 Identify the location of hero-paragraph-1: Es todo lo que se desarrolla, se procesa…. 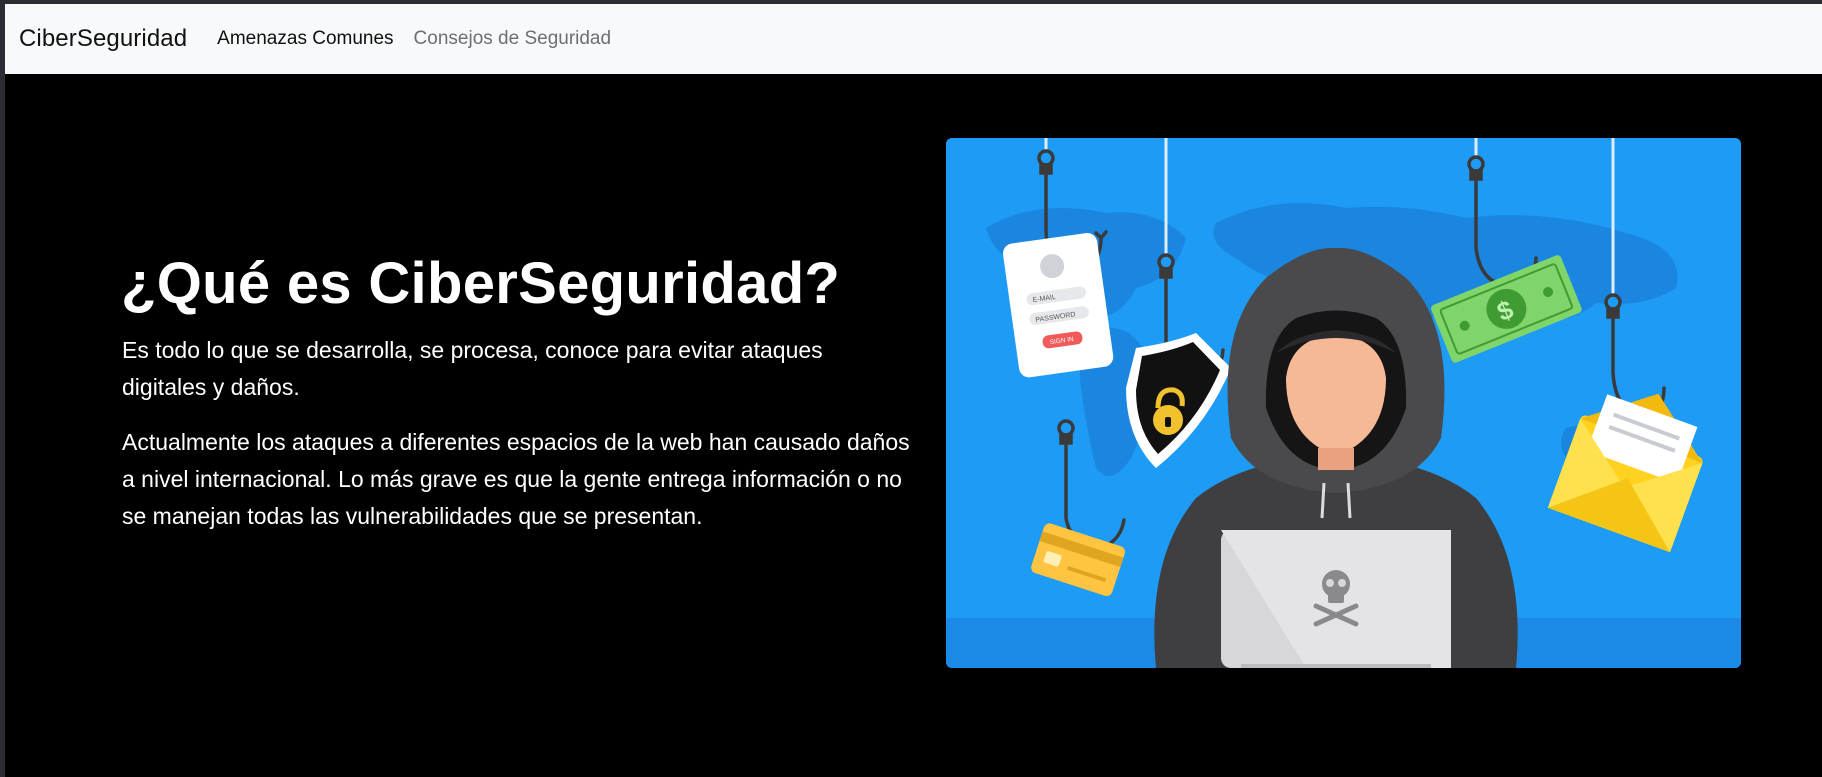
(472, 368).